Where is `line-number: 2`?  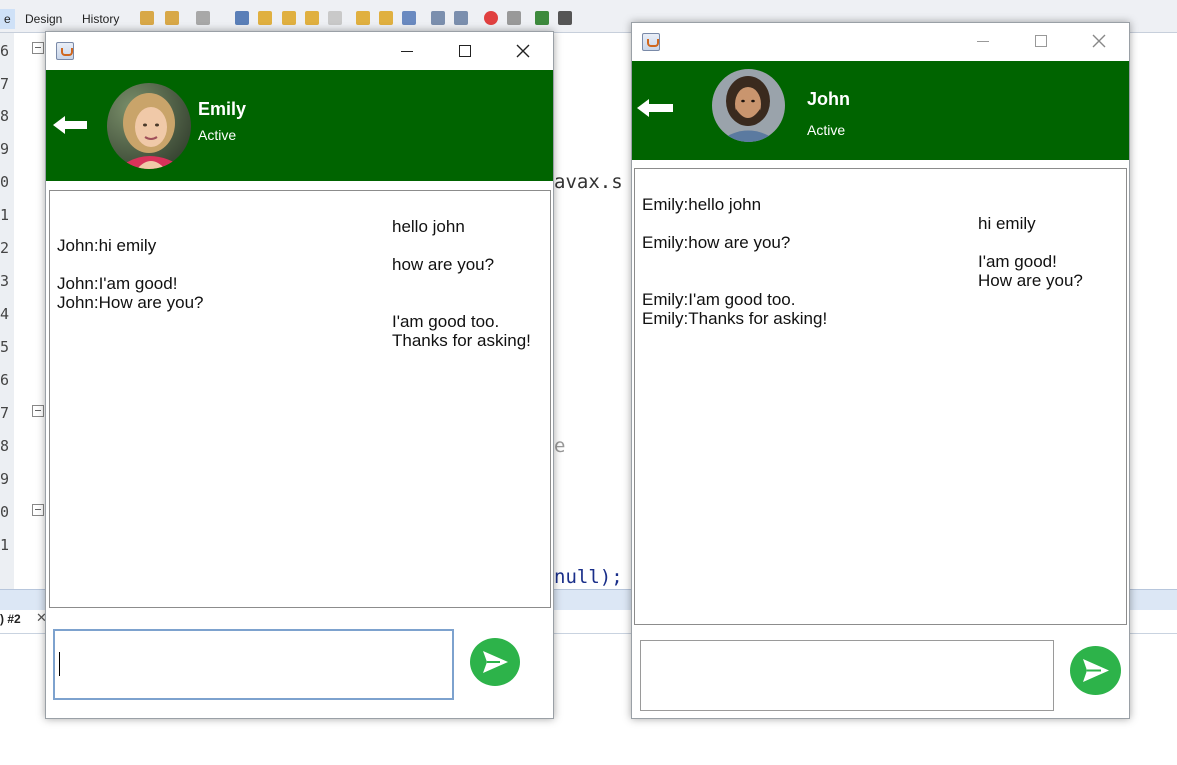
line-number: 2 is located at coordinates (5, 248).